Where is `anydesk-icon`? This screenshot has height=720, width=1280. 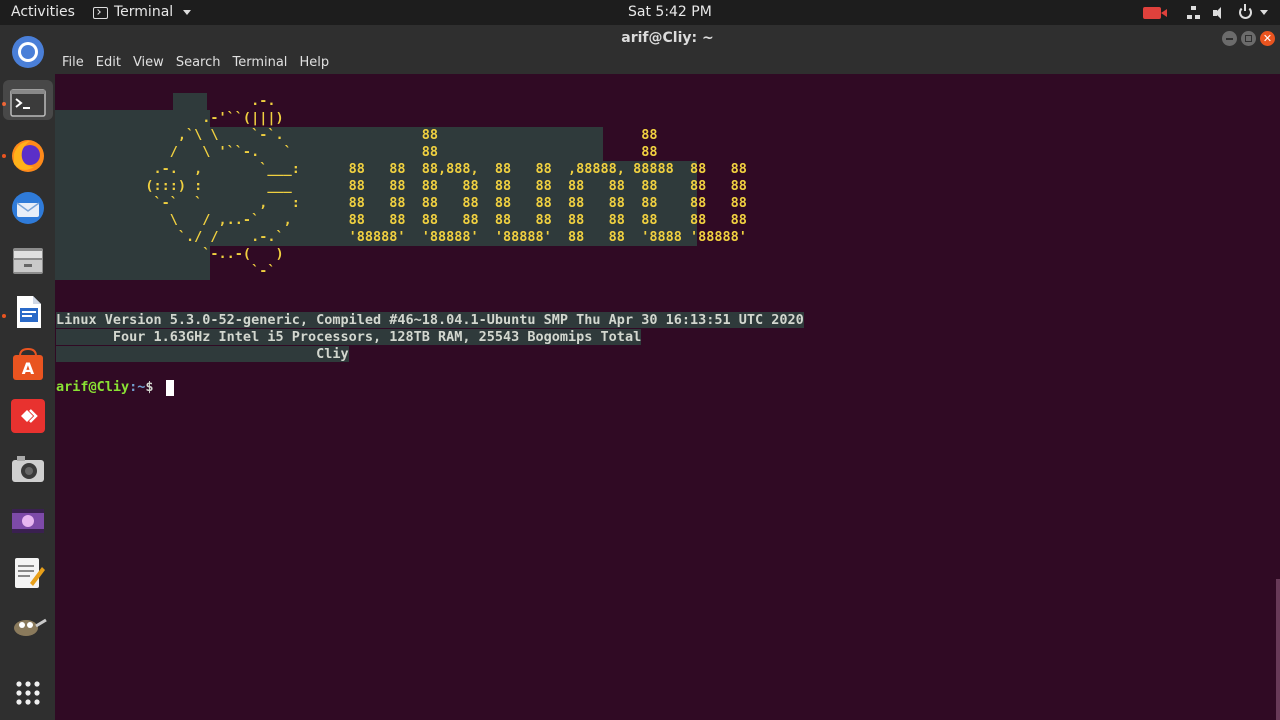 anydesk-icon is located at coordinates (28, 416).